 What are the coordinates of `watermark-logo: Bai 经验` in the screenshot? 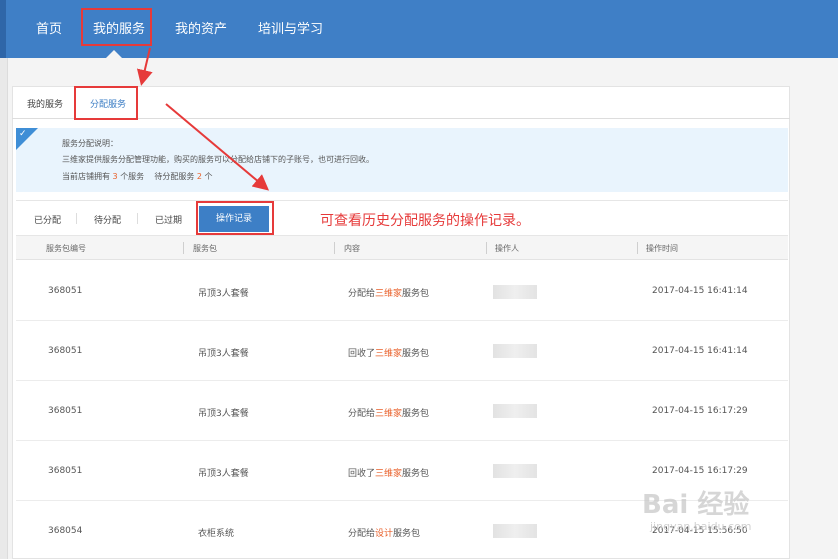 It's located at (696, 505).